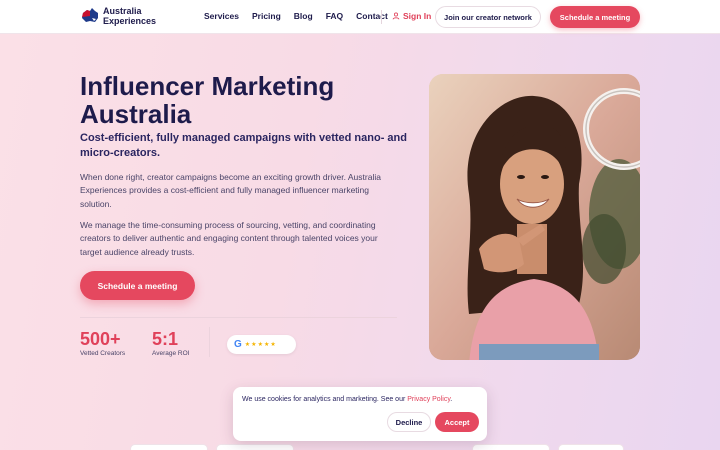 Image resolution: width=720 pixels, height=450 pixels. I want to click on hero-schedule-meeting-button: Schedule a meeting, so click(137, 285).